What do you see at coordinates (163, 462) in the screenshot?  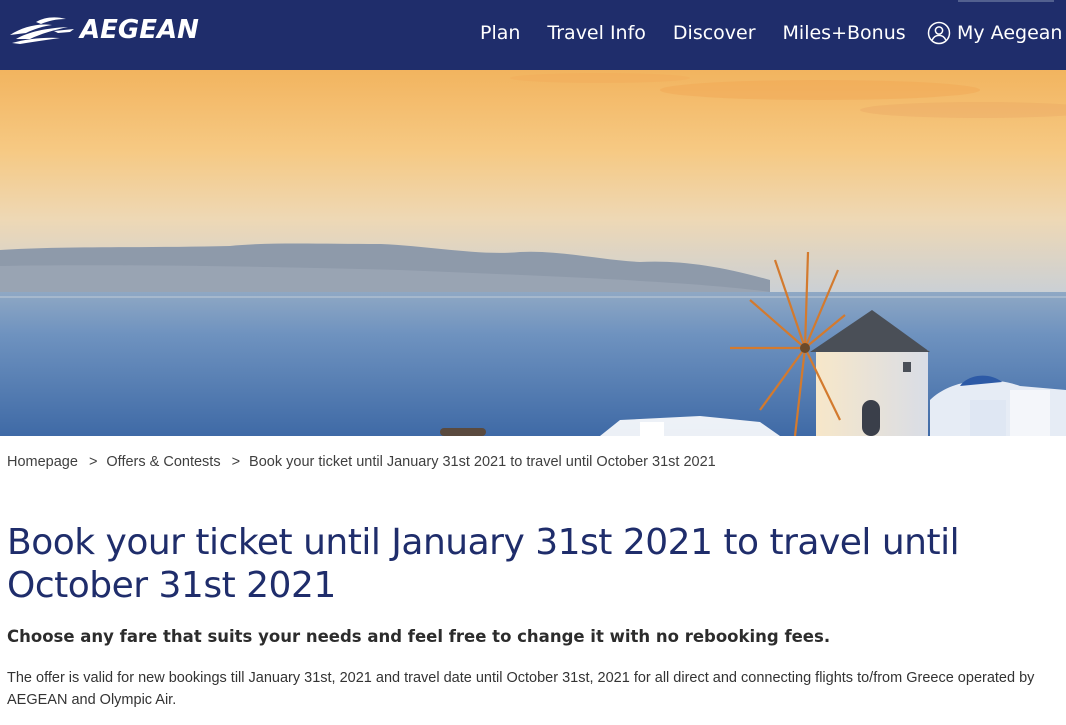 I see `breadcrumb-offers-contests: Offers & Contests` at bounding box center [163, 462].